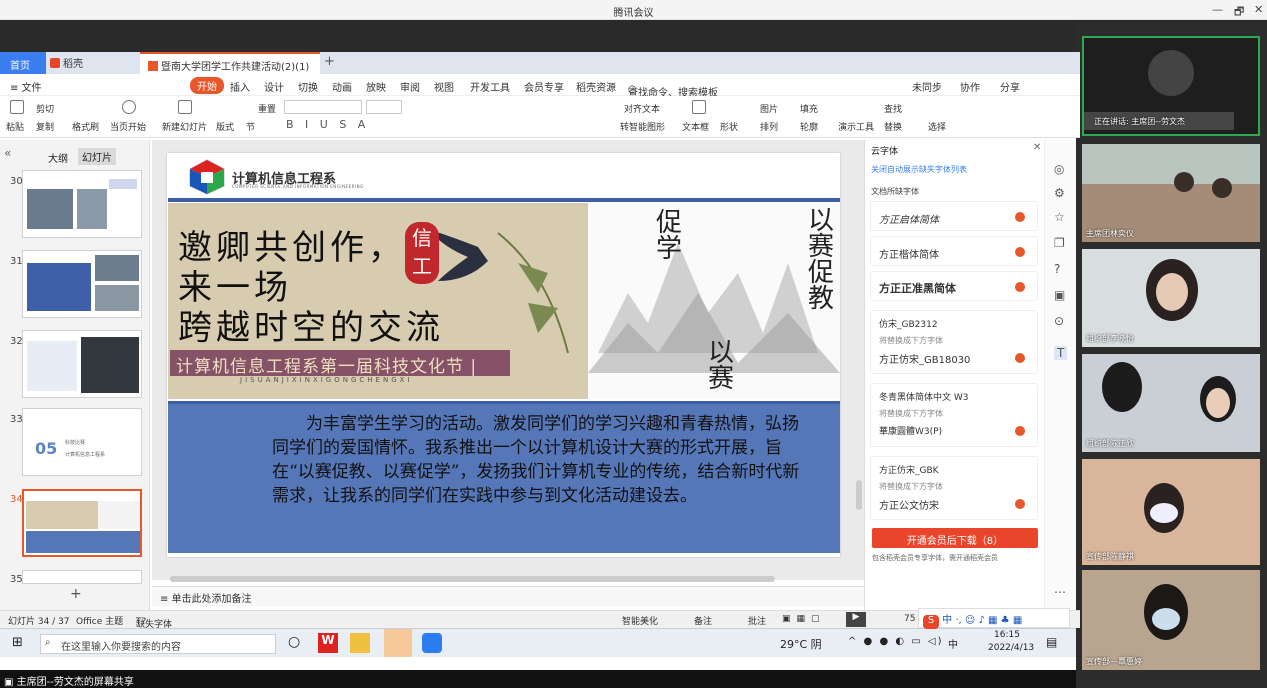  I want to click on font-family-select, so click(323, 107).